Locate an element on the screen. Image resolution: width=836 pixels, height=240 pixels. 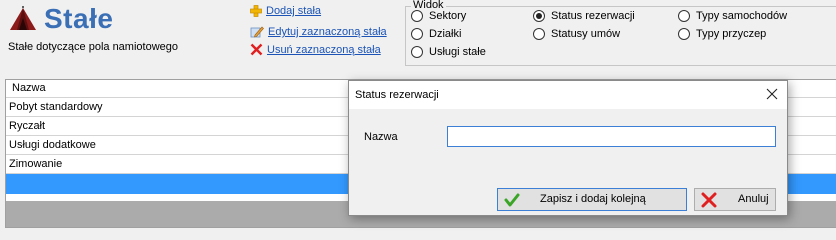
radio-sektory: Sektory is located at coordinates (438, 16).